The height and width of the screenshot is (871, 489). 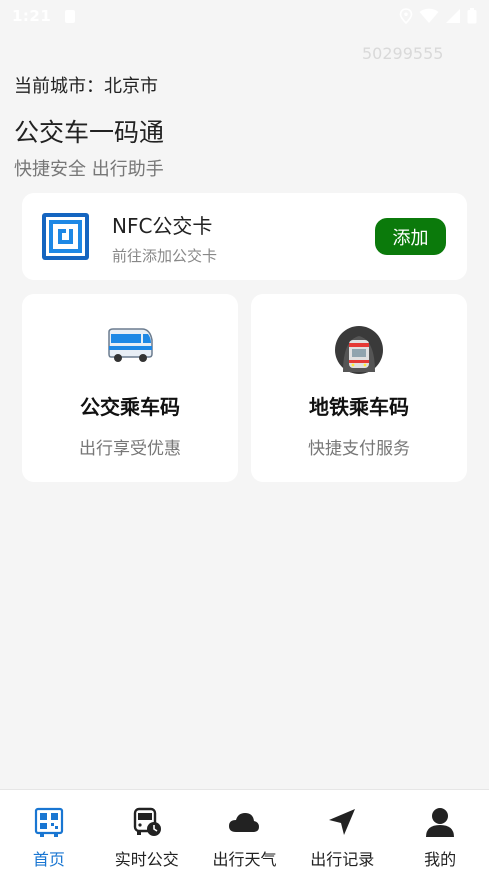 What do you see at coordinates (130, 345) in the screenshot?
I see `bus-icon` at bounding box center [130, 345].